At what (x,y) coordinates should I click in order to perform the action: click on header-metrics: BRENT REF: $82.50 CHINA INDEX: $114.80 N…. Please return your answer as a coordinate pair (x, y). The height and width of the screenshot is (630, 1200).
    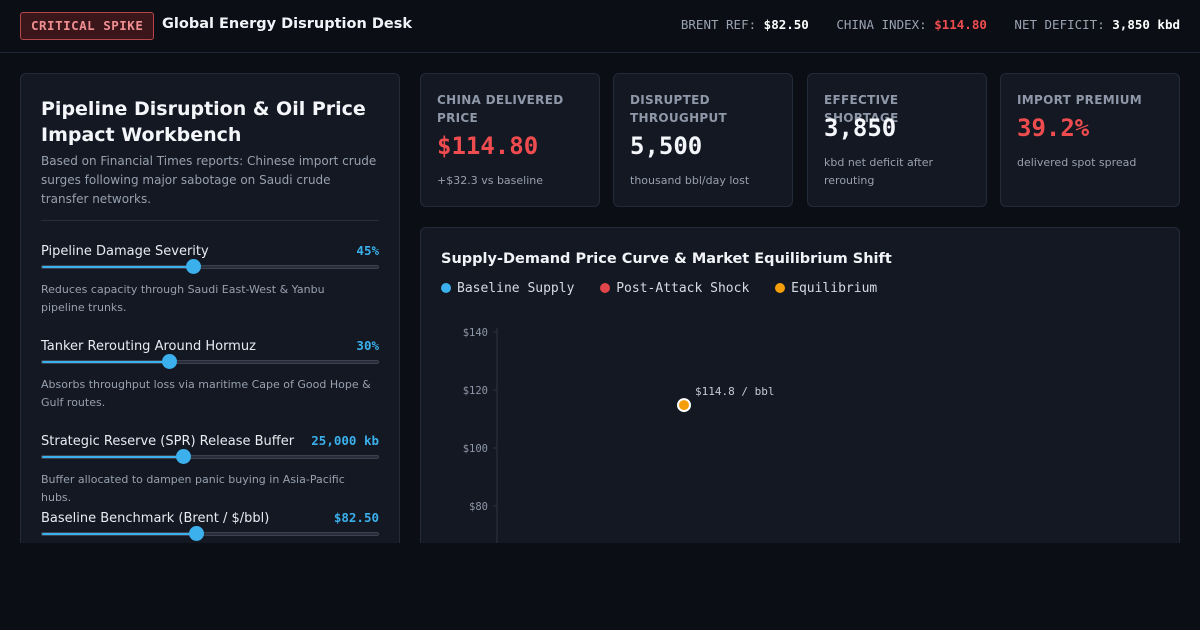
    Looking at the image, I should click on (920, 24).